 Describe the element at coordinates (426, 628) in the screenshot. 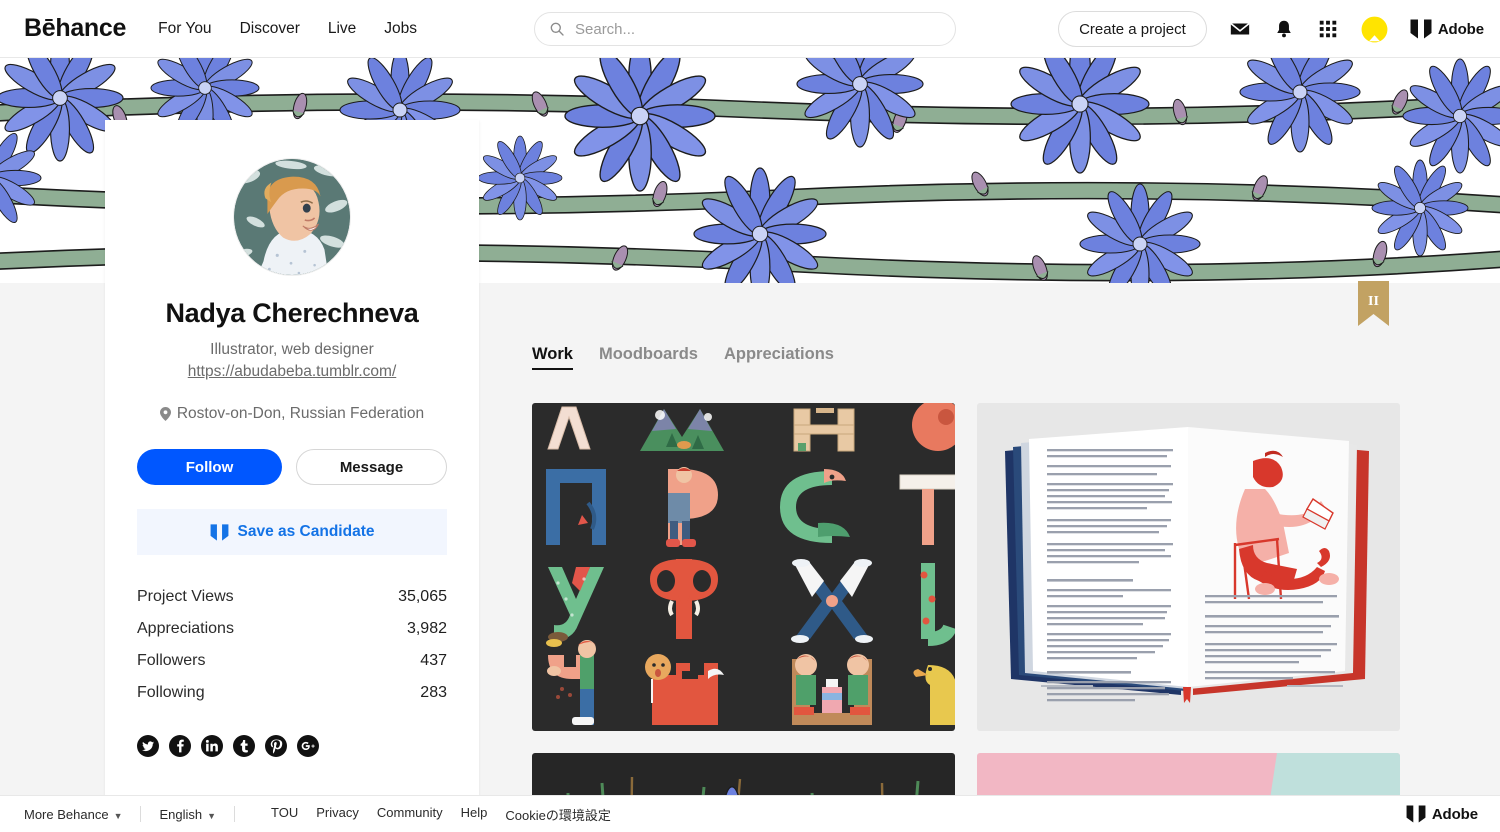

I see `stat-value: 3,982` at that location.